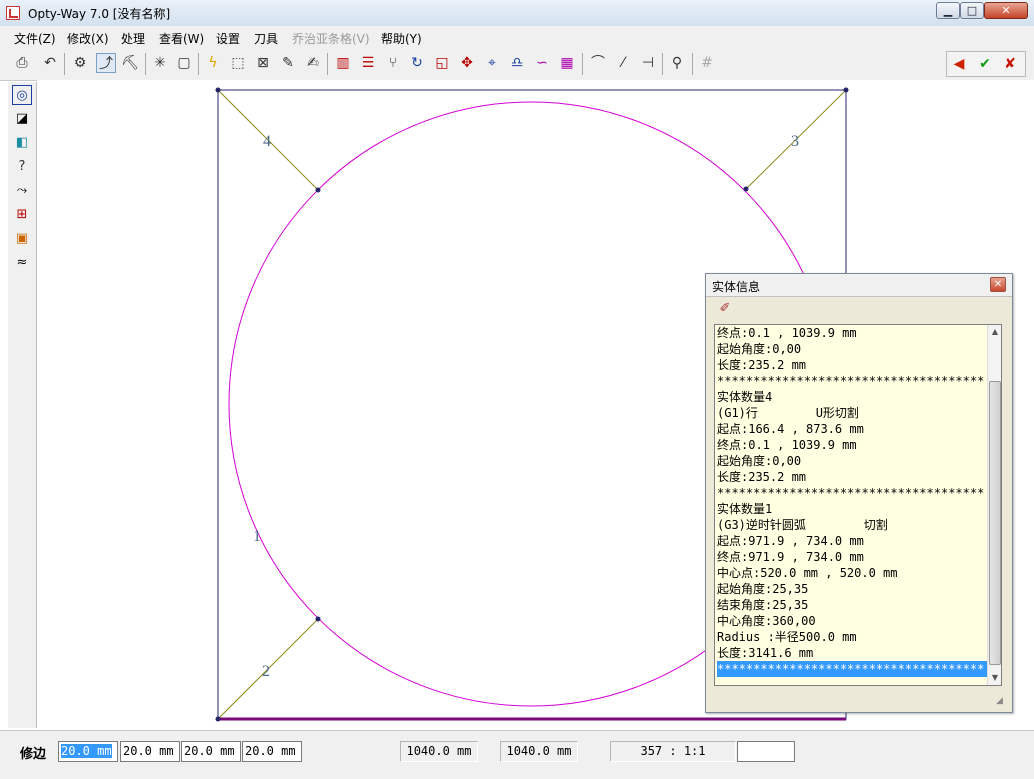 This screenshot has height=779, width=1034. What do you see at coordinates (184, 63) in the screenshot?
I see `select-rect-icon: ▢` at bounding box center [184, 63].